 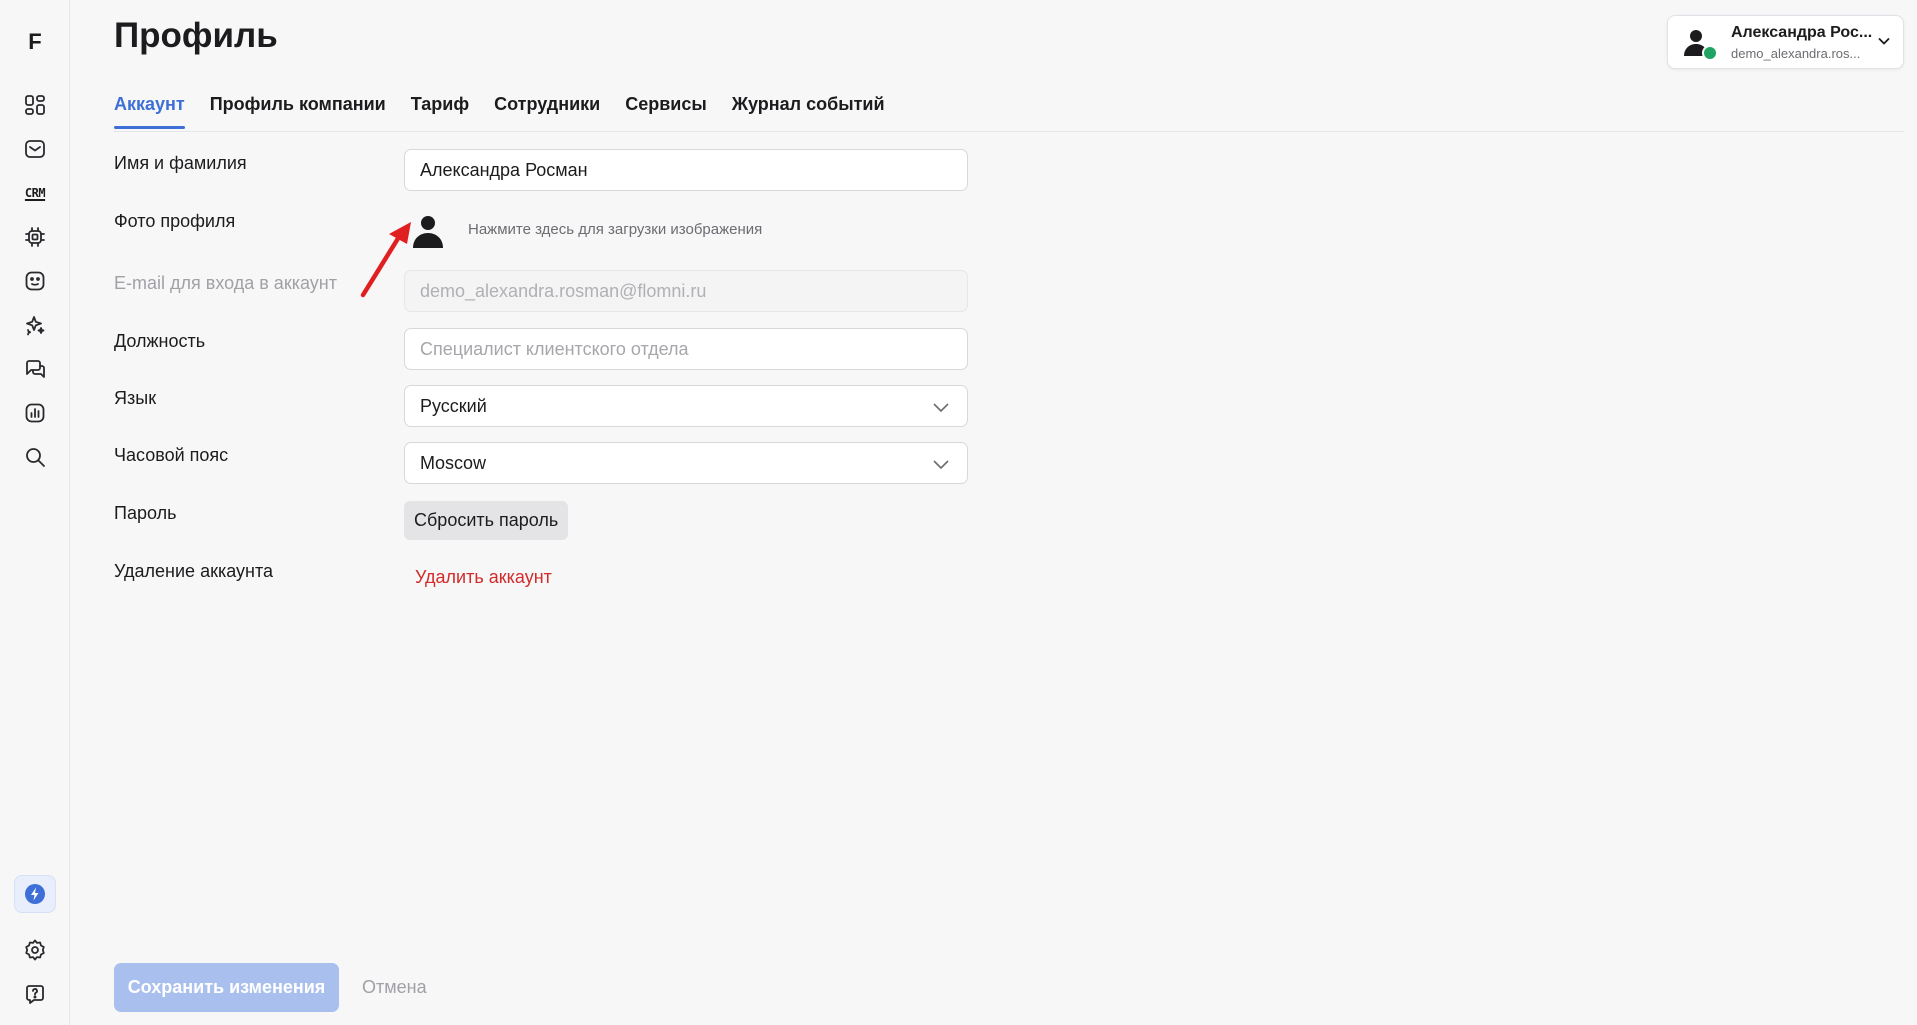 I want to click on sparkle-icon, so click(x=35, y=325).